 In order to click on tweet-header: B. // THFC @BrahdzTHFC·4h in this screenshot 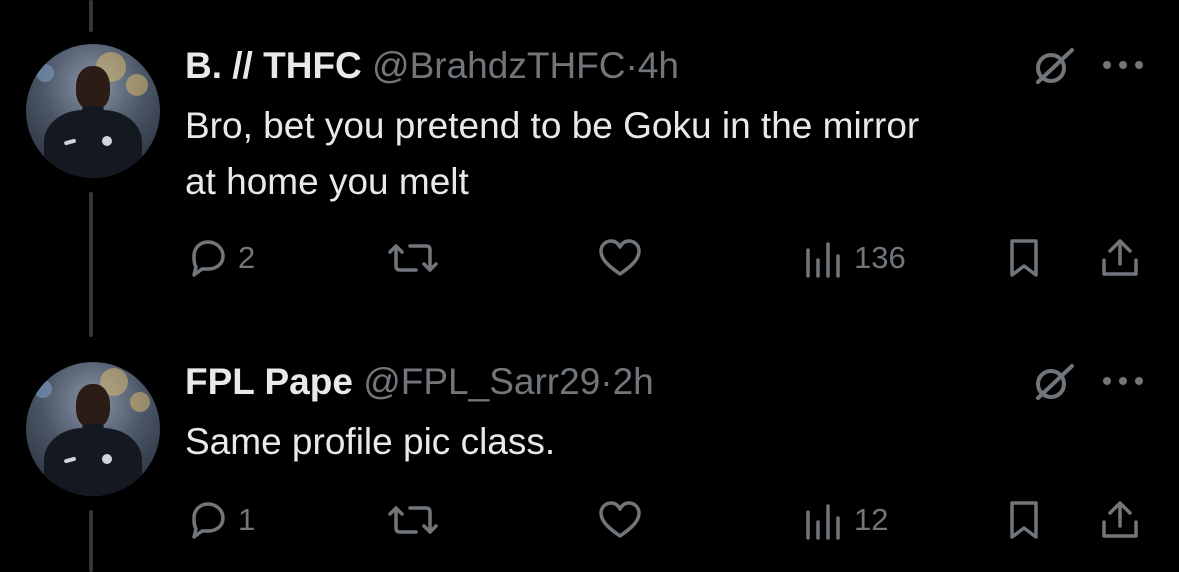, I will do `click(432, 66)`.